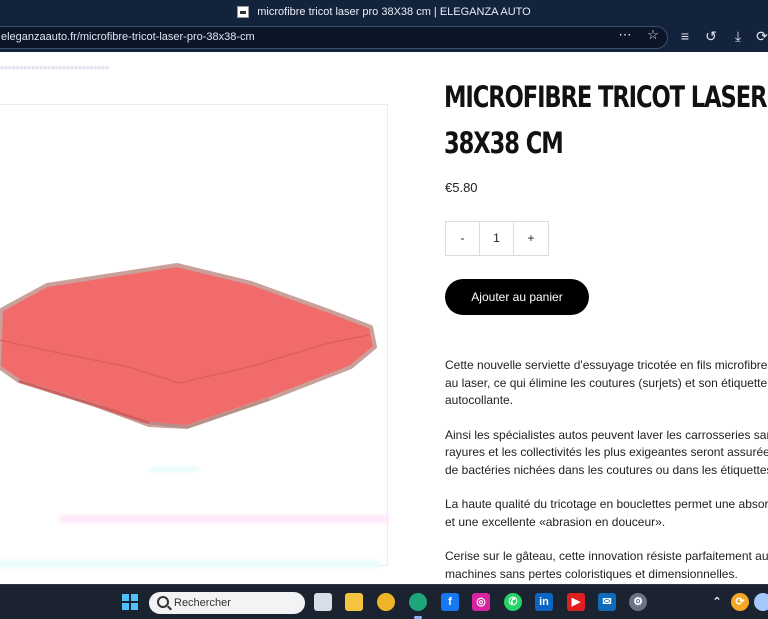 Image resolution: width=768 pixels, height=619 pixels. Describe the element at coordinates (711, 36) in the screenshot. I see `history-icon: ↺` at that location.